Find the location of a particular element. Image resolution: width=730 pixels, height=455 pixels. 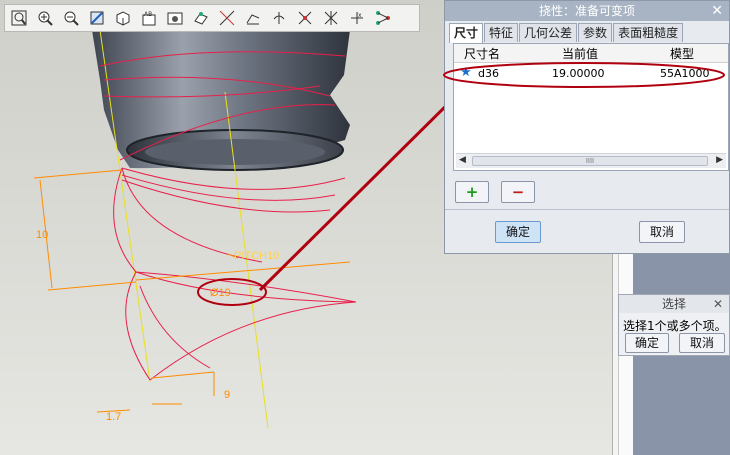

zoom-in-icon is located at coordinates (45, 18).